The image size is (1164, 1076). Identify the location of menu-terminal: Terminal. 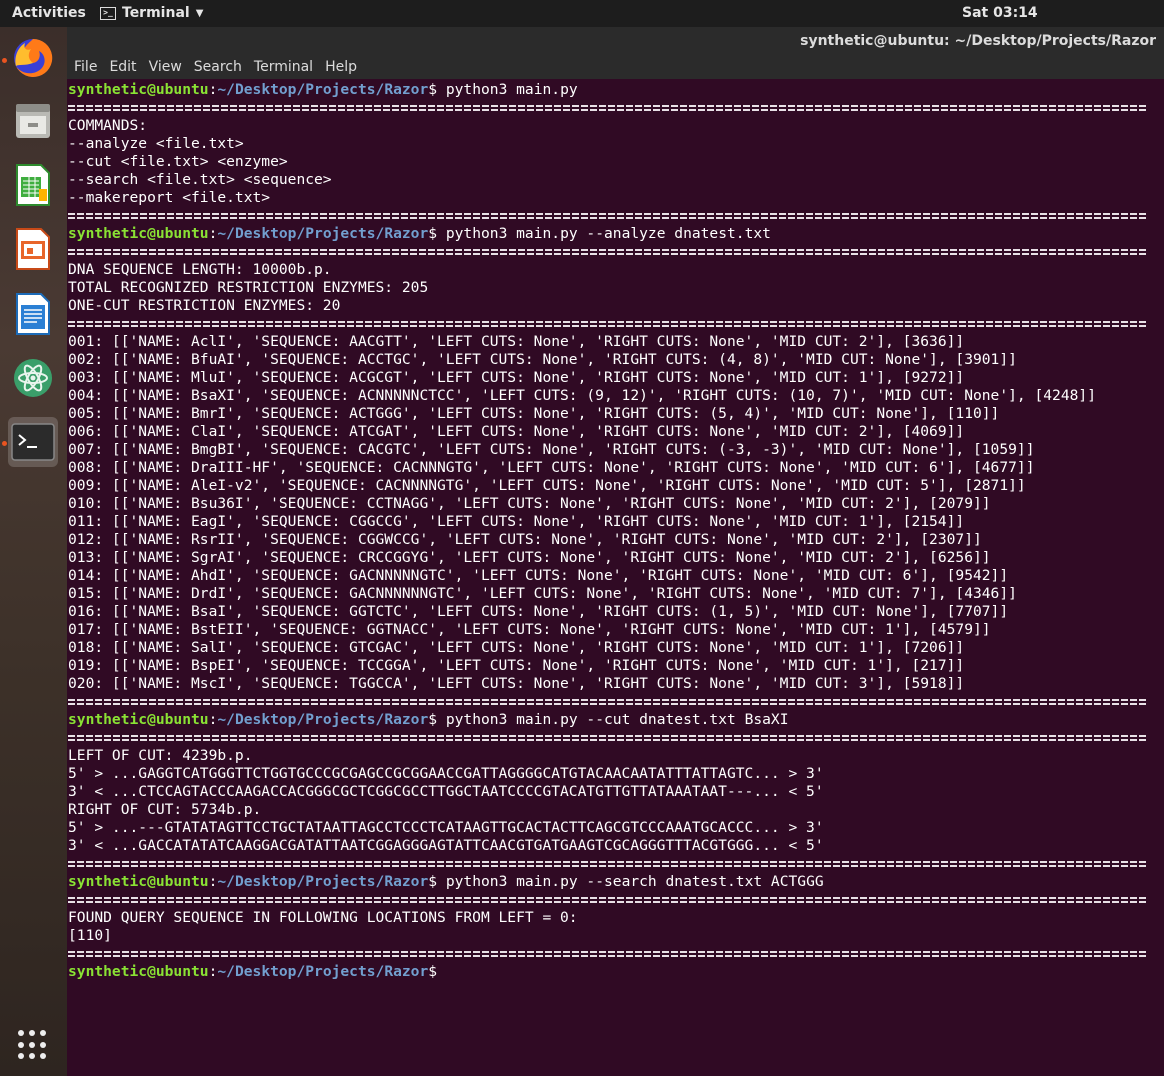
(283, 67).